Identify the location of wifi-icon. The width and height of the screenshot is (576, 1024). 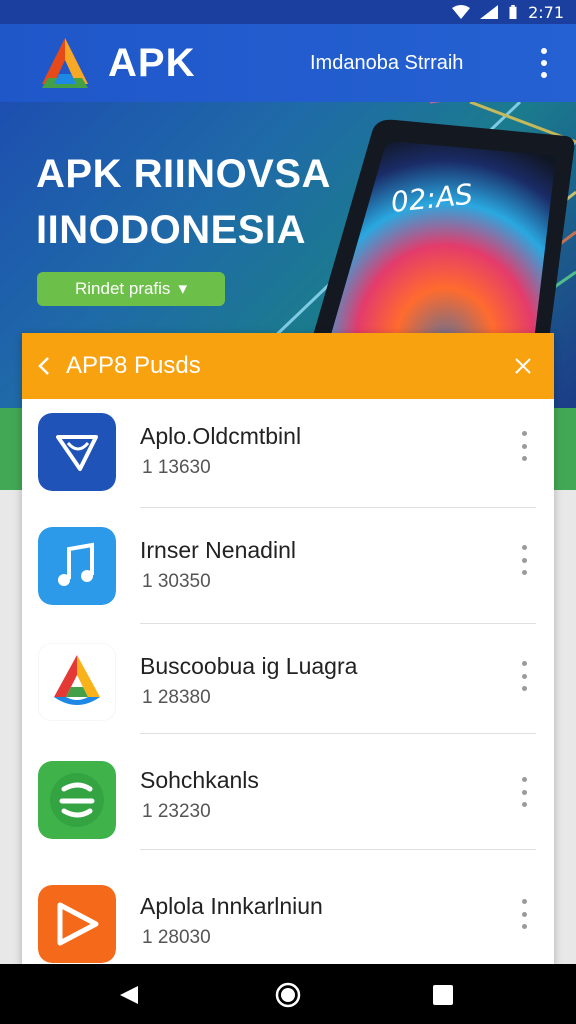
(461, 12).